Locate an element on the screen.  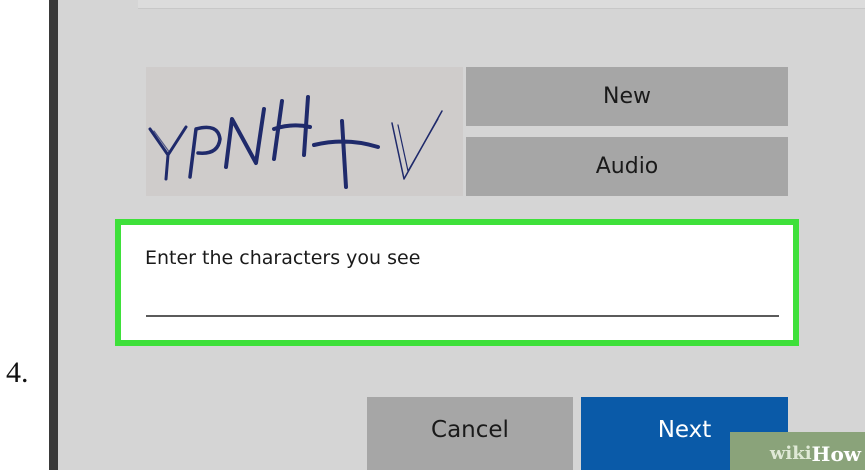
cancel-button: Cancel is located at coordinates (470, 433).